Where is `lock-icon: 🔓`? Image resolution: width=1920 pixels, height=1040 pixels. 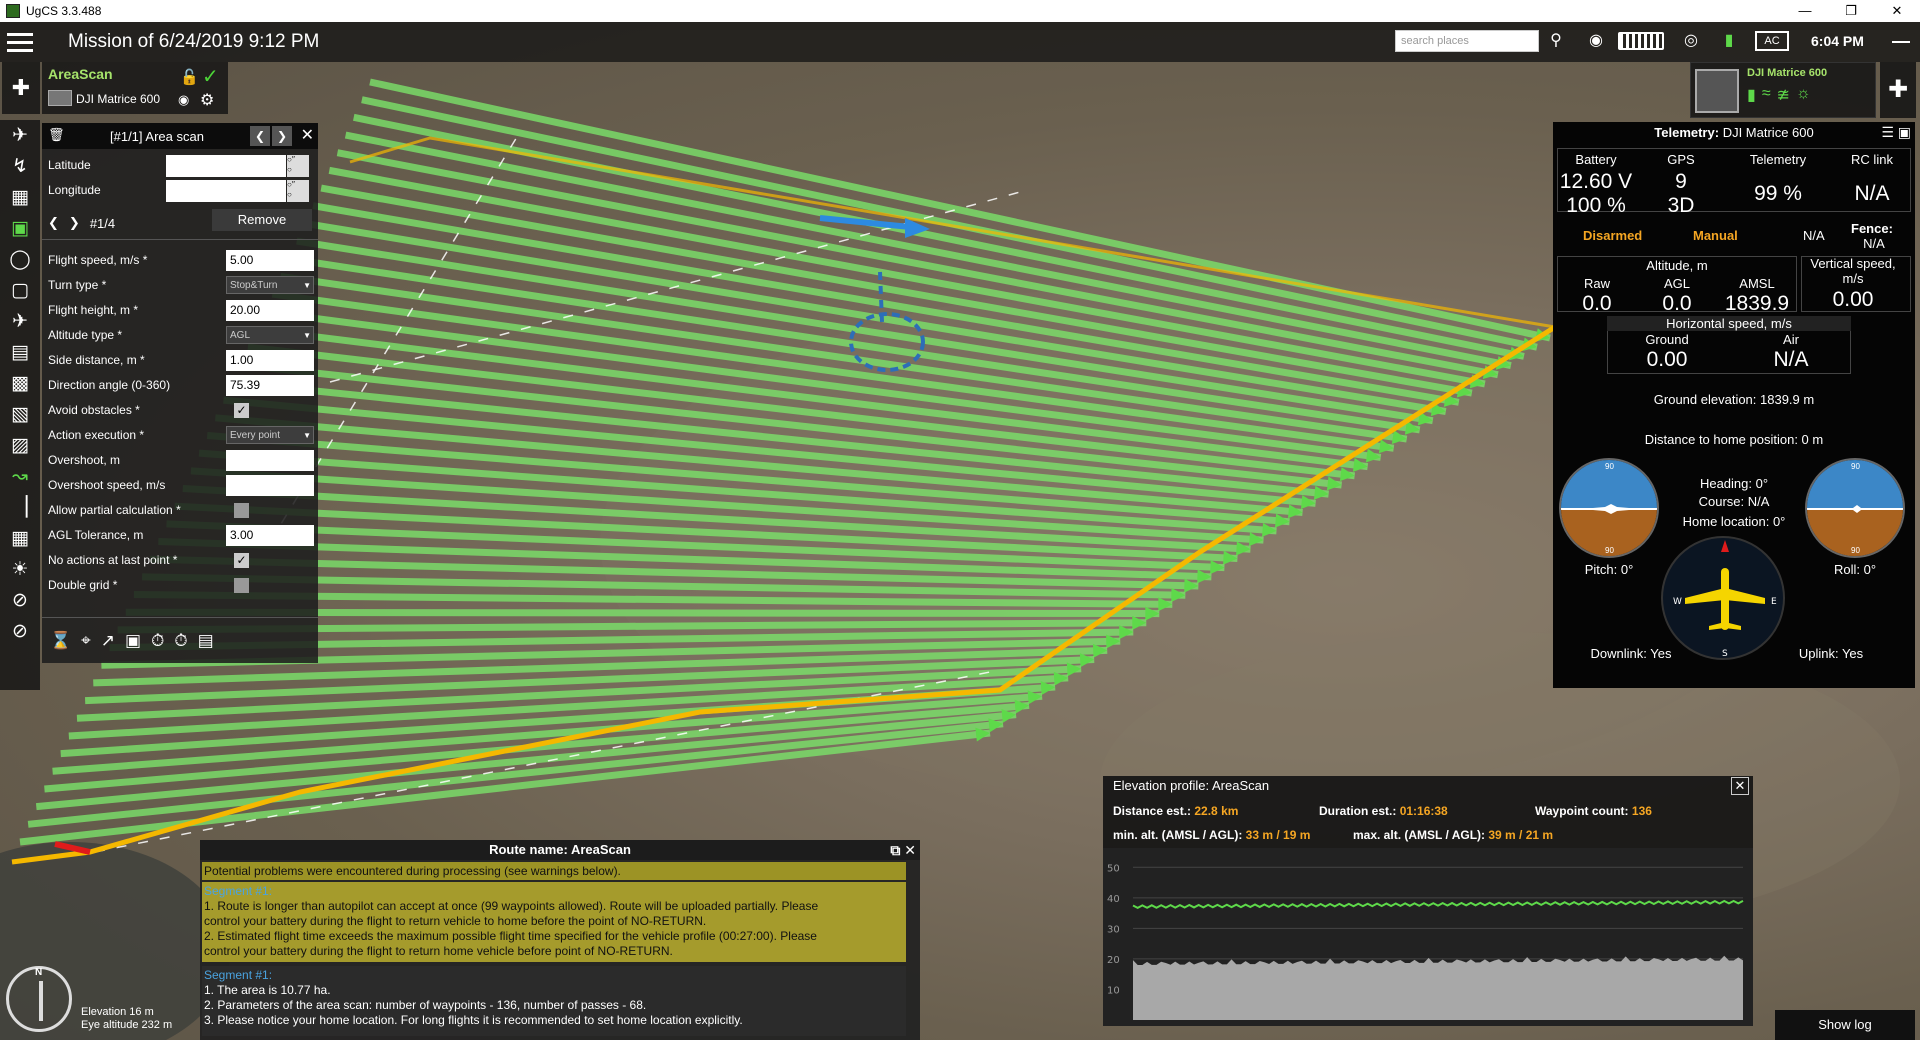 lock-icon: 🔓 is located at coordinates (189, 77).